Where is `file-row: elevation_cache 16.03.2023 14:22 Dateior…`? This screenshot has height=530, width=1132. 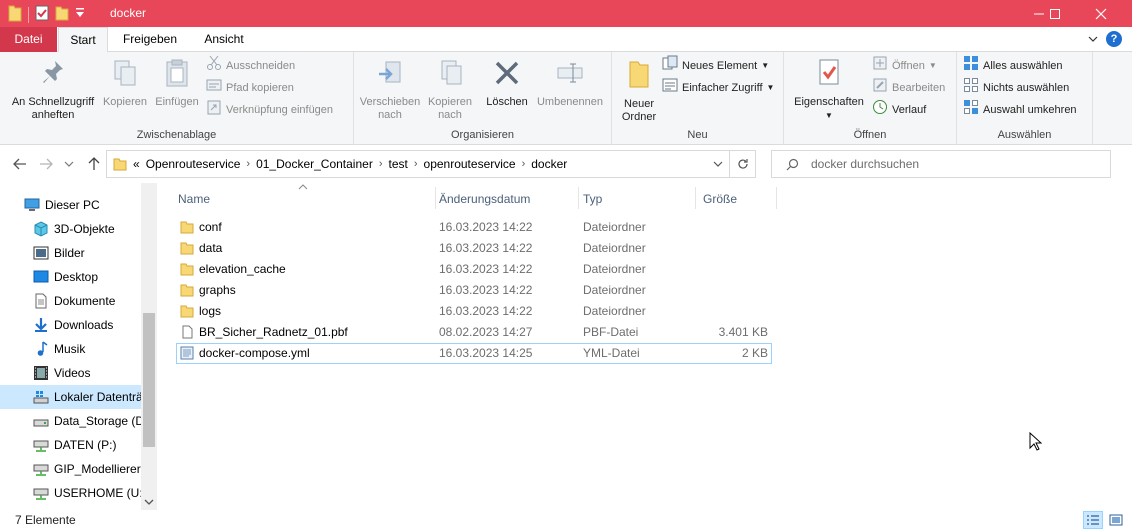 file-row: elevation_cache 16.03.2023 14:22 Dateior… is located at coordinates (474, 269).